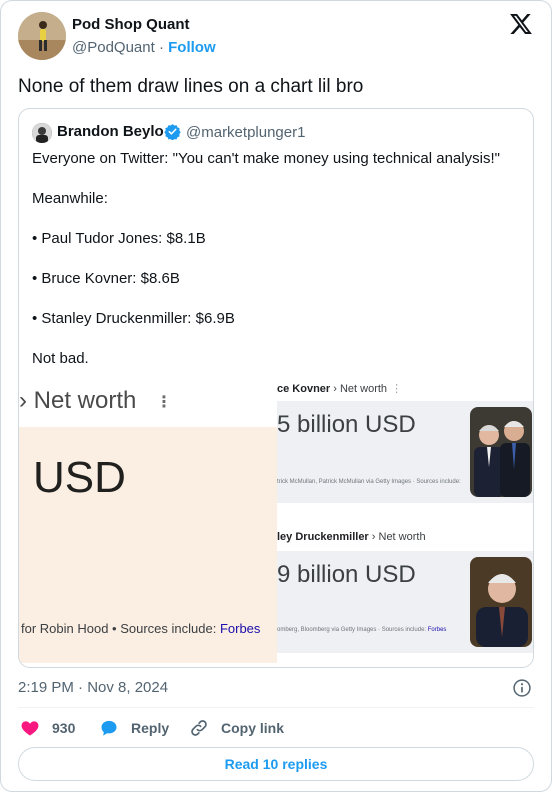 The image size is (552, 792). What do you see at coordinates (60, 358) in the screenshot?
I see `quoted-text-line: Not bad.` at bounding box center [60, 358].